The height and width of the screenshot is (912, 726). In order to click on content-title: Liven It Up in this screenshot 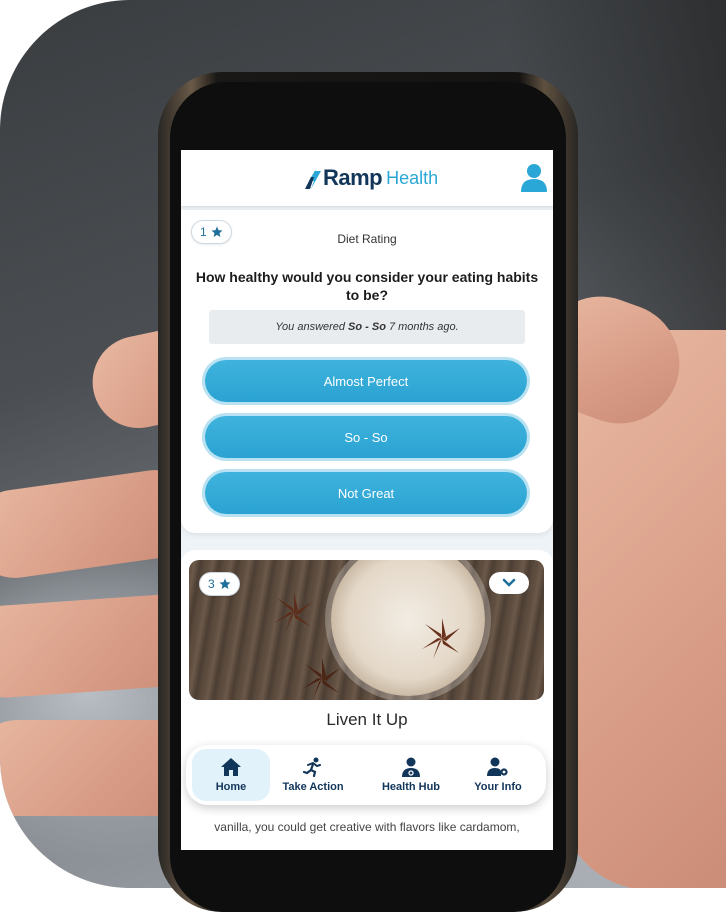, I will do `click(367, 719)`.